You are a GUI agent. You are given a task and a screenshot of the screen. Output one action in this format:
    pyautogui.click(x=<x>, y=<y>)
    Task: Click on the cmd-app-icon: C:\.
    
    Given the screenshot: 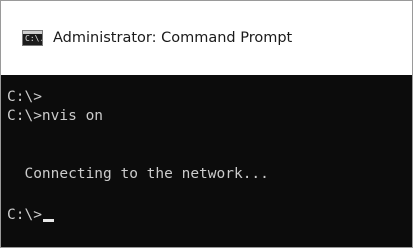 What is the action you would take?
    pyautogui.click(x=32, y=38)
    